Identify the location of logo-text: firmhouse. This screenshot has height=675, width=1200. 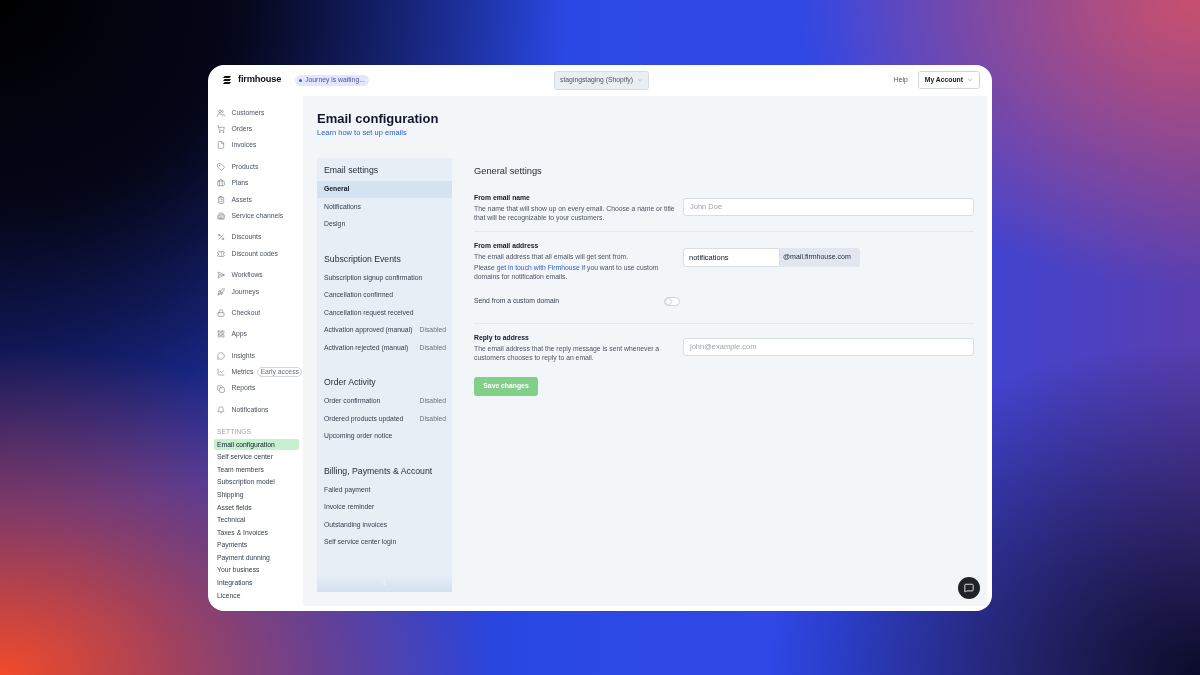
(260, 80).